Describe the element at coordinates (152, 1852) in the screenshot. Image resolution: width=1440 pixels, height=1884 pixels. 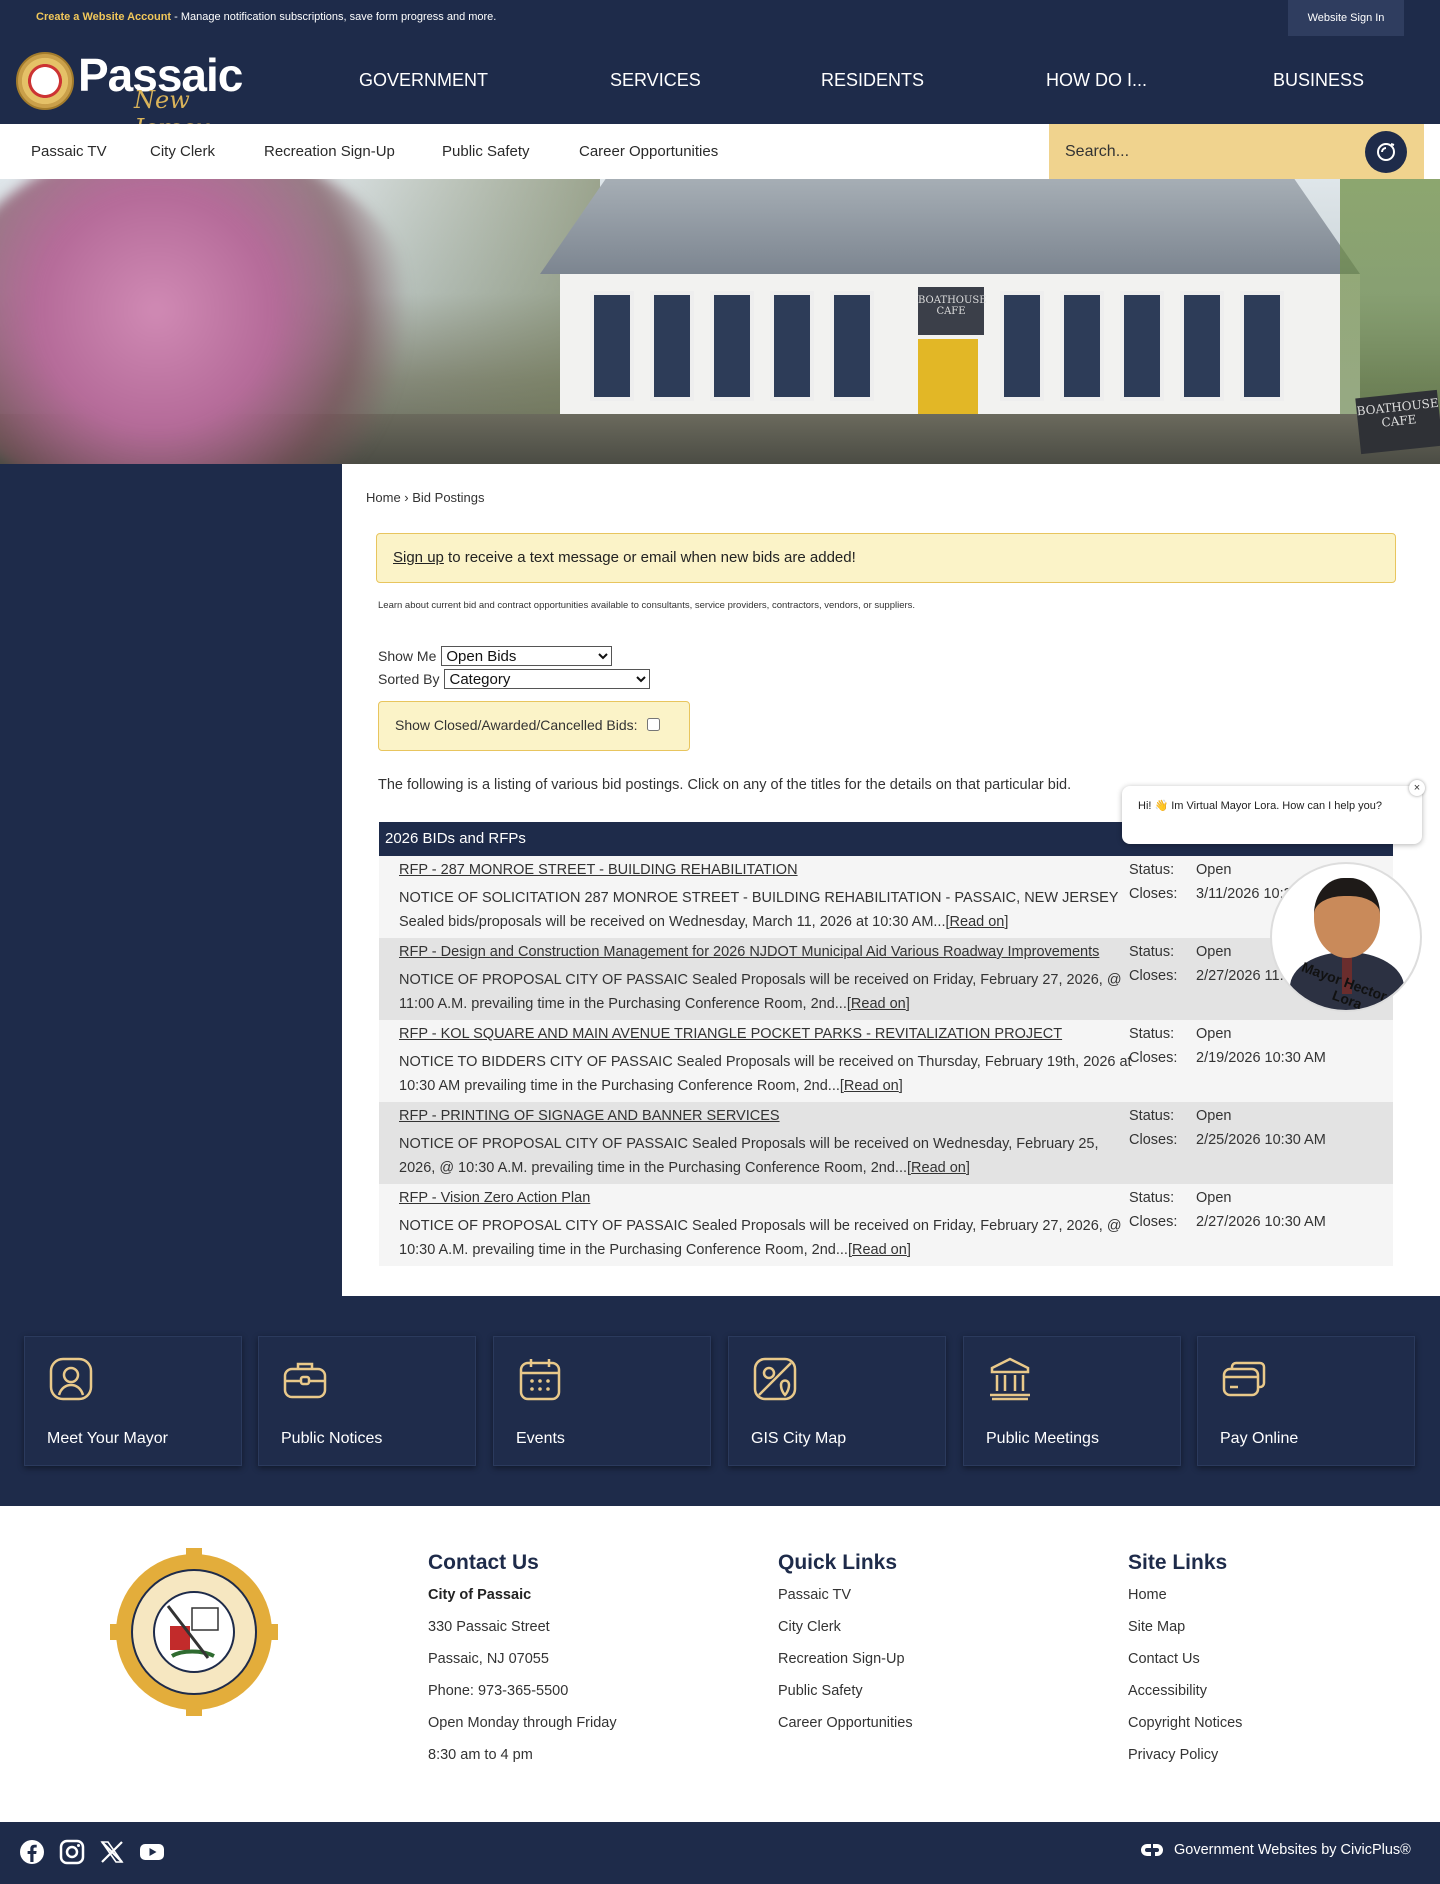
I see `youtube-icon` at that location.